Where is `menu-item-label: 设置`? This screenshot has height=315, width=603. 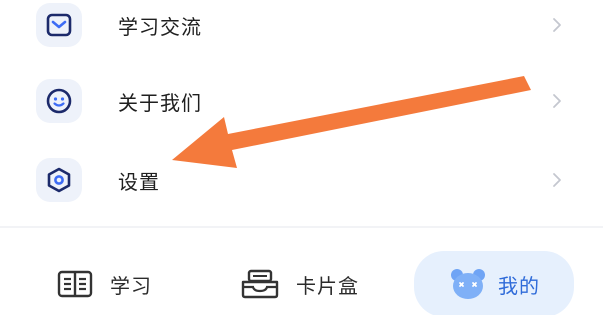
menu-item-label: 设置 is located at coordinates (139, 181).